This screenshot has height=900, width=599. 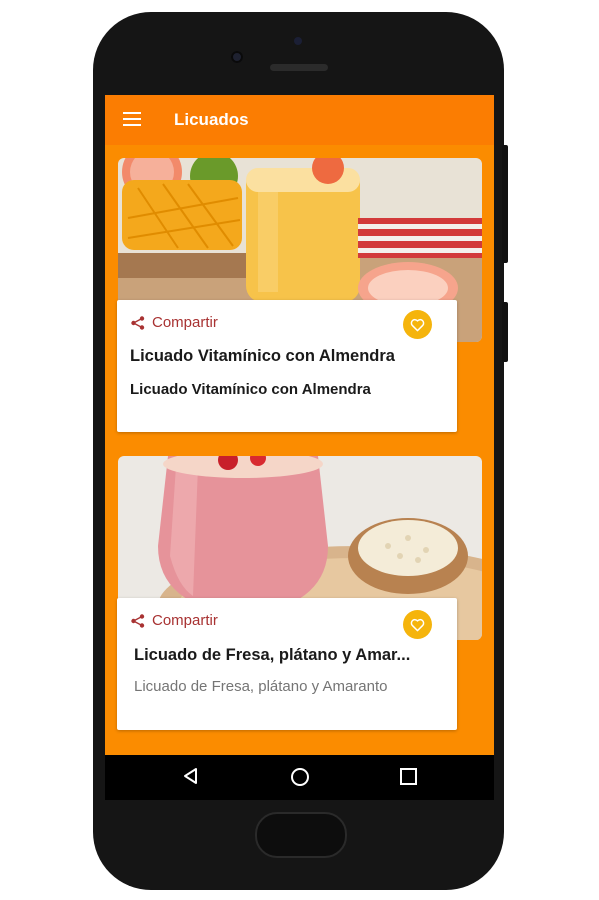 What do you see at coordinates (262, 356) in the screenshot?
I see `recipe-title: Licuado Vitamínico con Almendra` at bounding box center [262, 356].